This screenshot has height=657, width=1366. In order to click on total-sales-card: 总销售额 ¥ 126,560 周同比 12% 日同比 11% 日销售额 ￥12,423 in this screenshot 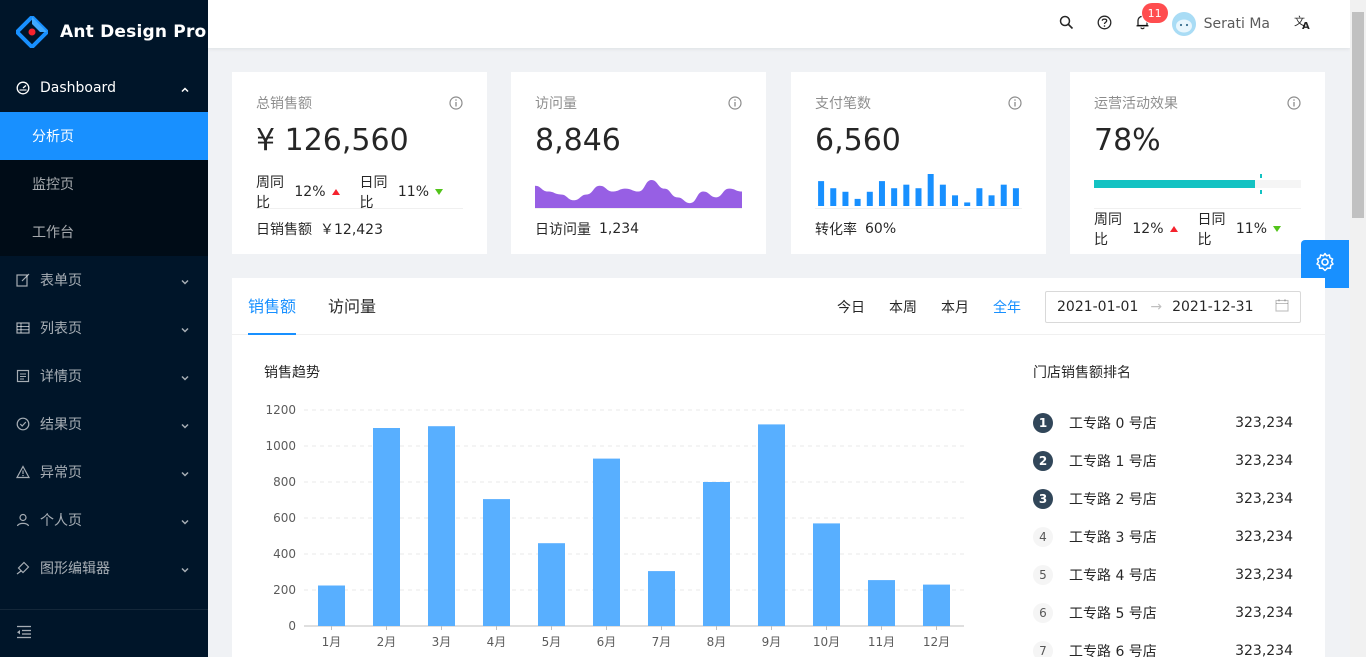, I will do `click(359, 163)`.